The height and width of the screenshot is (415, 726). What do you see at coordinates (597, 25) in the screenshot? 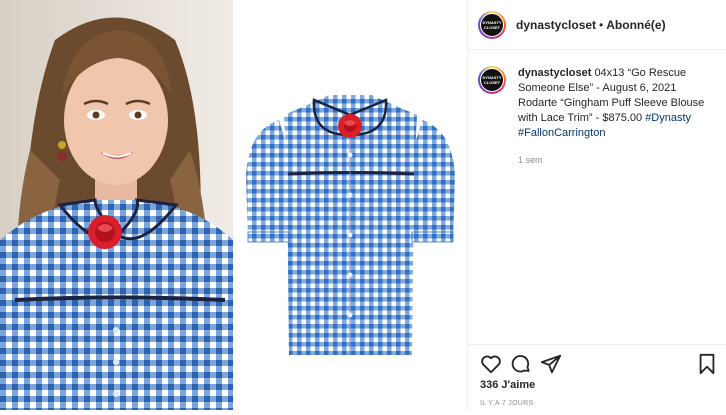
I see `post-header: DYNASTY CLOSET dynastycloset • Abonné(e)` at bounding box center [597, 25].